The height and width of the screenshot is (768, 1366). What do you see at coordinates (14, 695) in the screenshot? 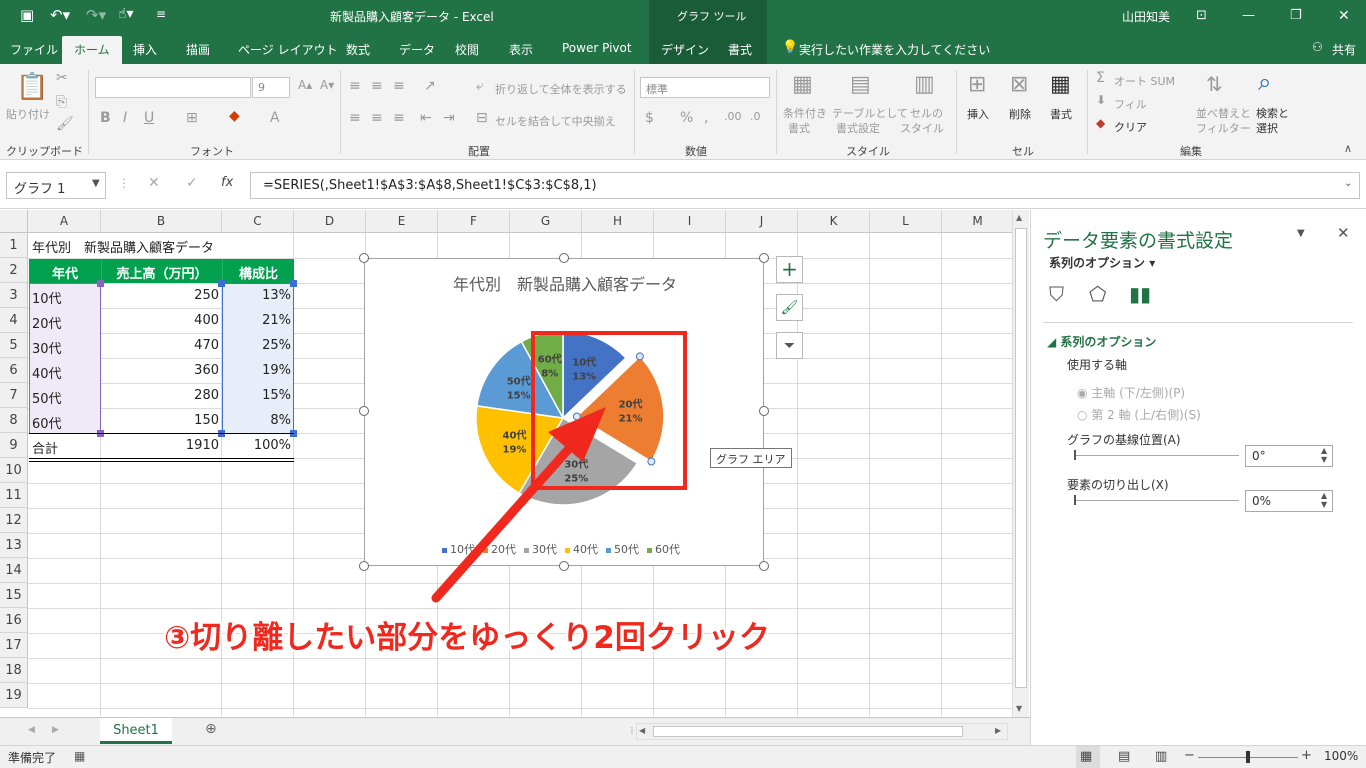
I see `row-header: 19` at bounding box center [14, 695].